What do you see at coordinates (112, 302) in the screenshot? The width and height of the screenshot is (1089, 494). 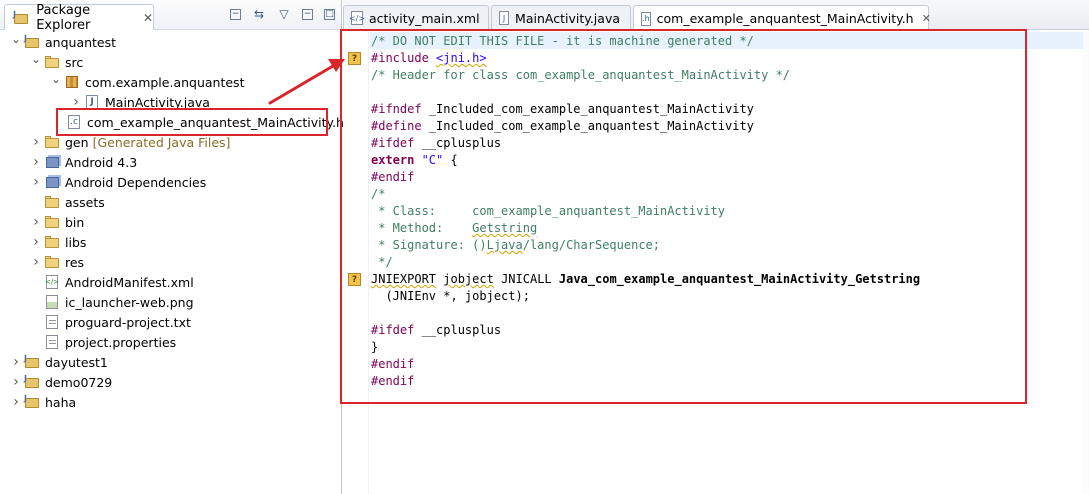 I see `tree-item: ic_launcher-web.png` at bounding box center [112, 302].